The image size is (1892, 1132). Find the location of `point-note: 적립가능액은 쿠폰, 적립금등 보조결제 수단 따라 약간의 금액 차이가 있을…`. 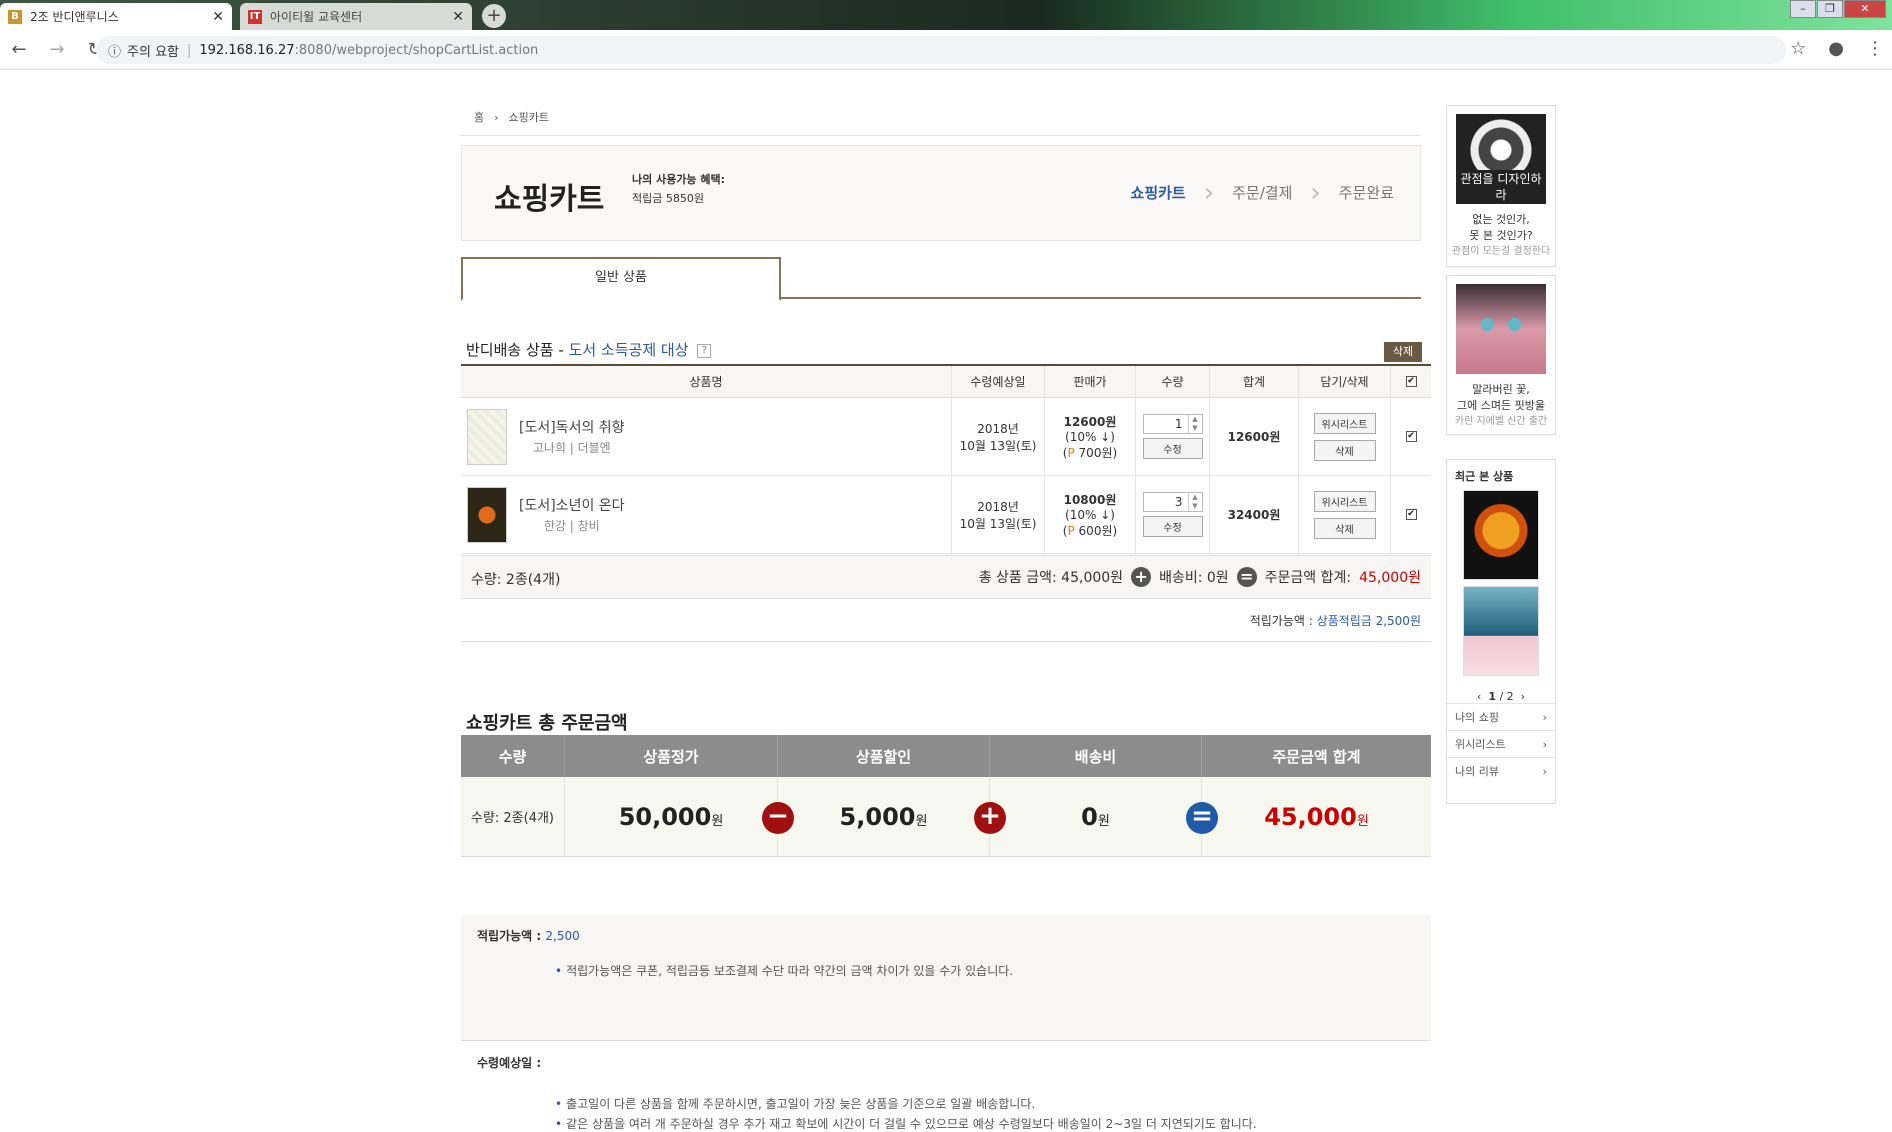

point-note: 적립가능액은 쿠폰, 적립금등 보조결제 수단 따라 약간의 금액 차이가 있을… is located at coordinates (790, 971).